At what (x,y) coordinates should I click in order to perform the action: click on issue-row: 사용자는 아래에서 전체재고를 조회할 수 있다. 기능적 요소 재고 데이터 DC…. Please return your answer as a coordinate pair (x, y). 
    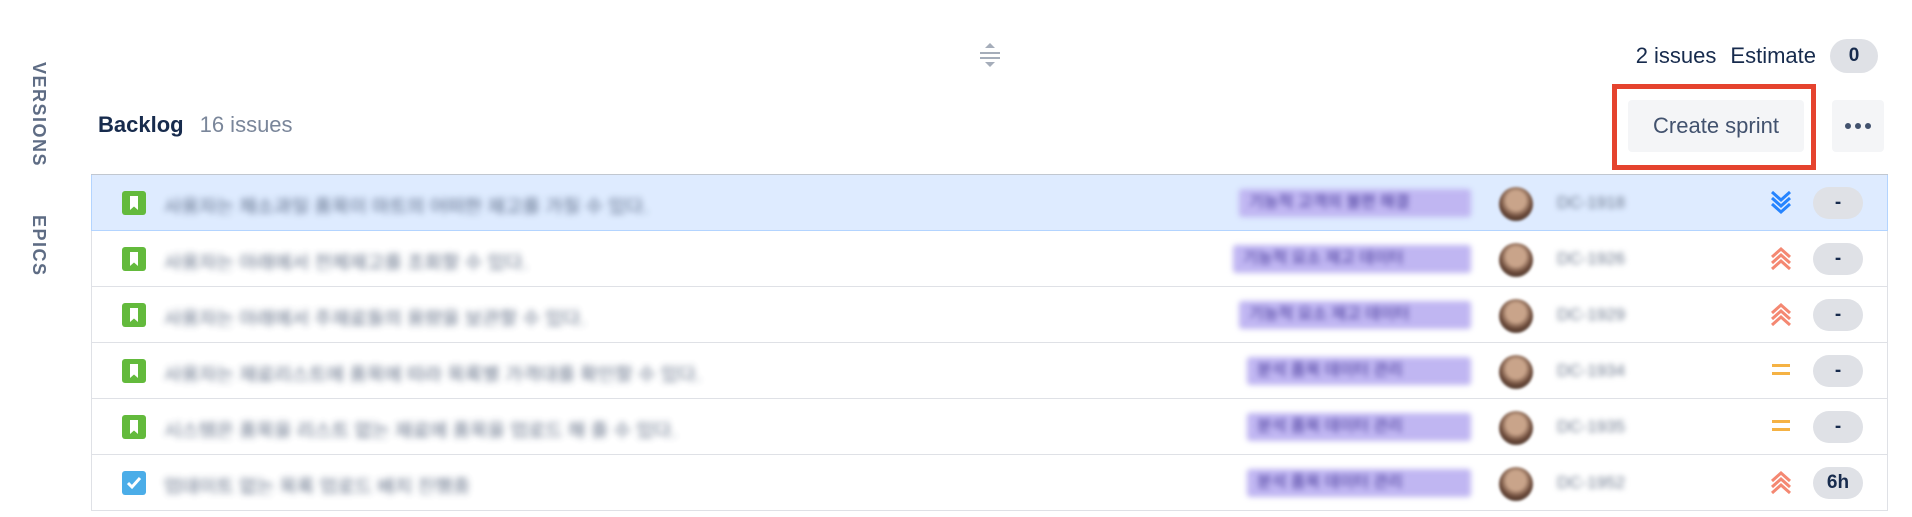
    Looking at the image, I should click on (989, 259).